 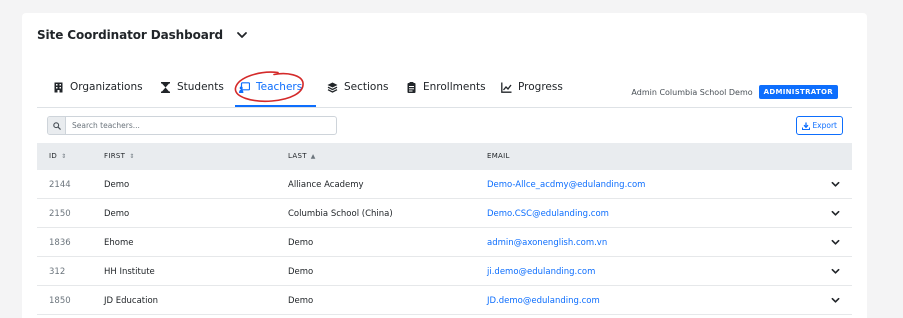 I want to click on sort-ascending-icon: ▲, so click(x=313, y=156).